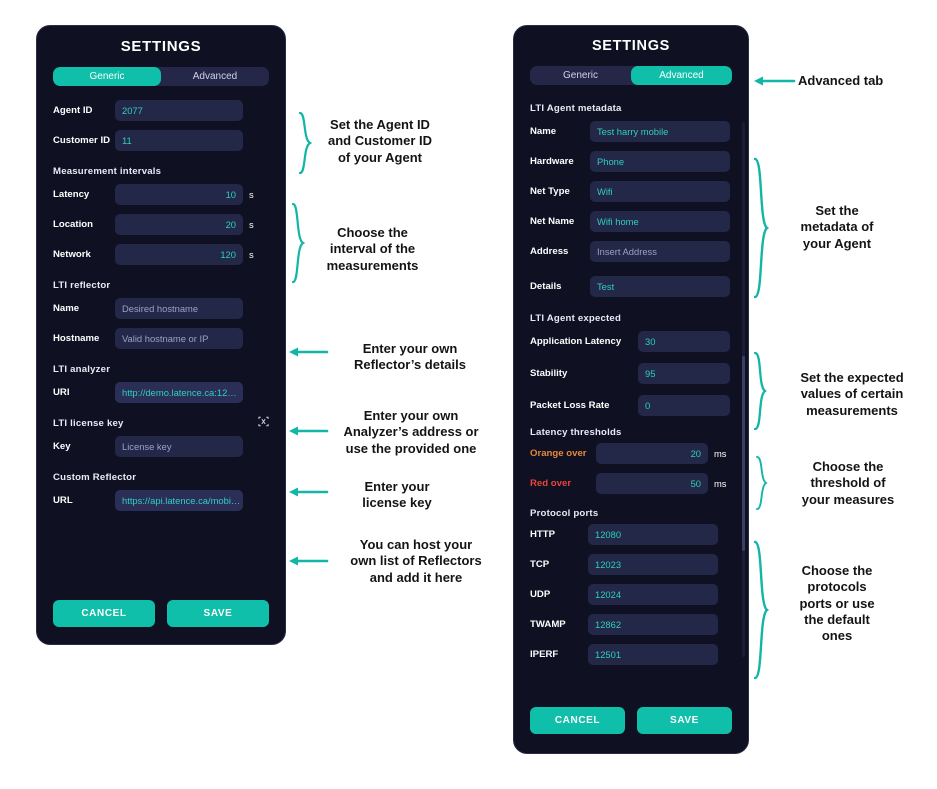 The height and width of the screenshot is (789, 937). I want to click on field-row-license-key: Key License key, so click(161, 446).